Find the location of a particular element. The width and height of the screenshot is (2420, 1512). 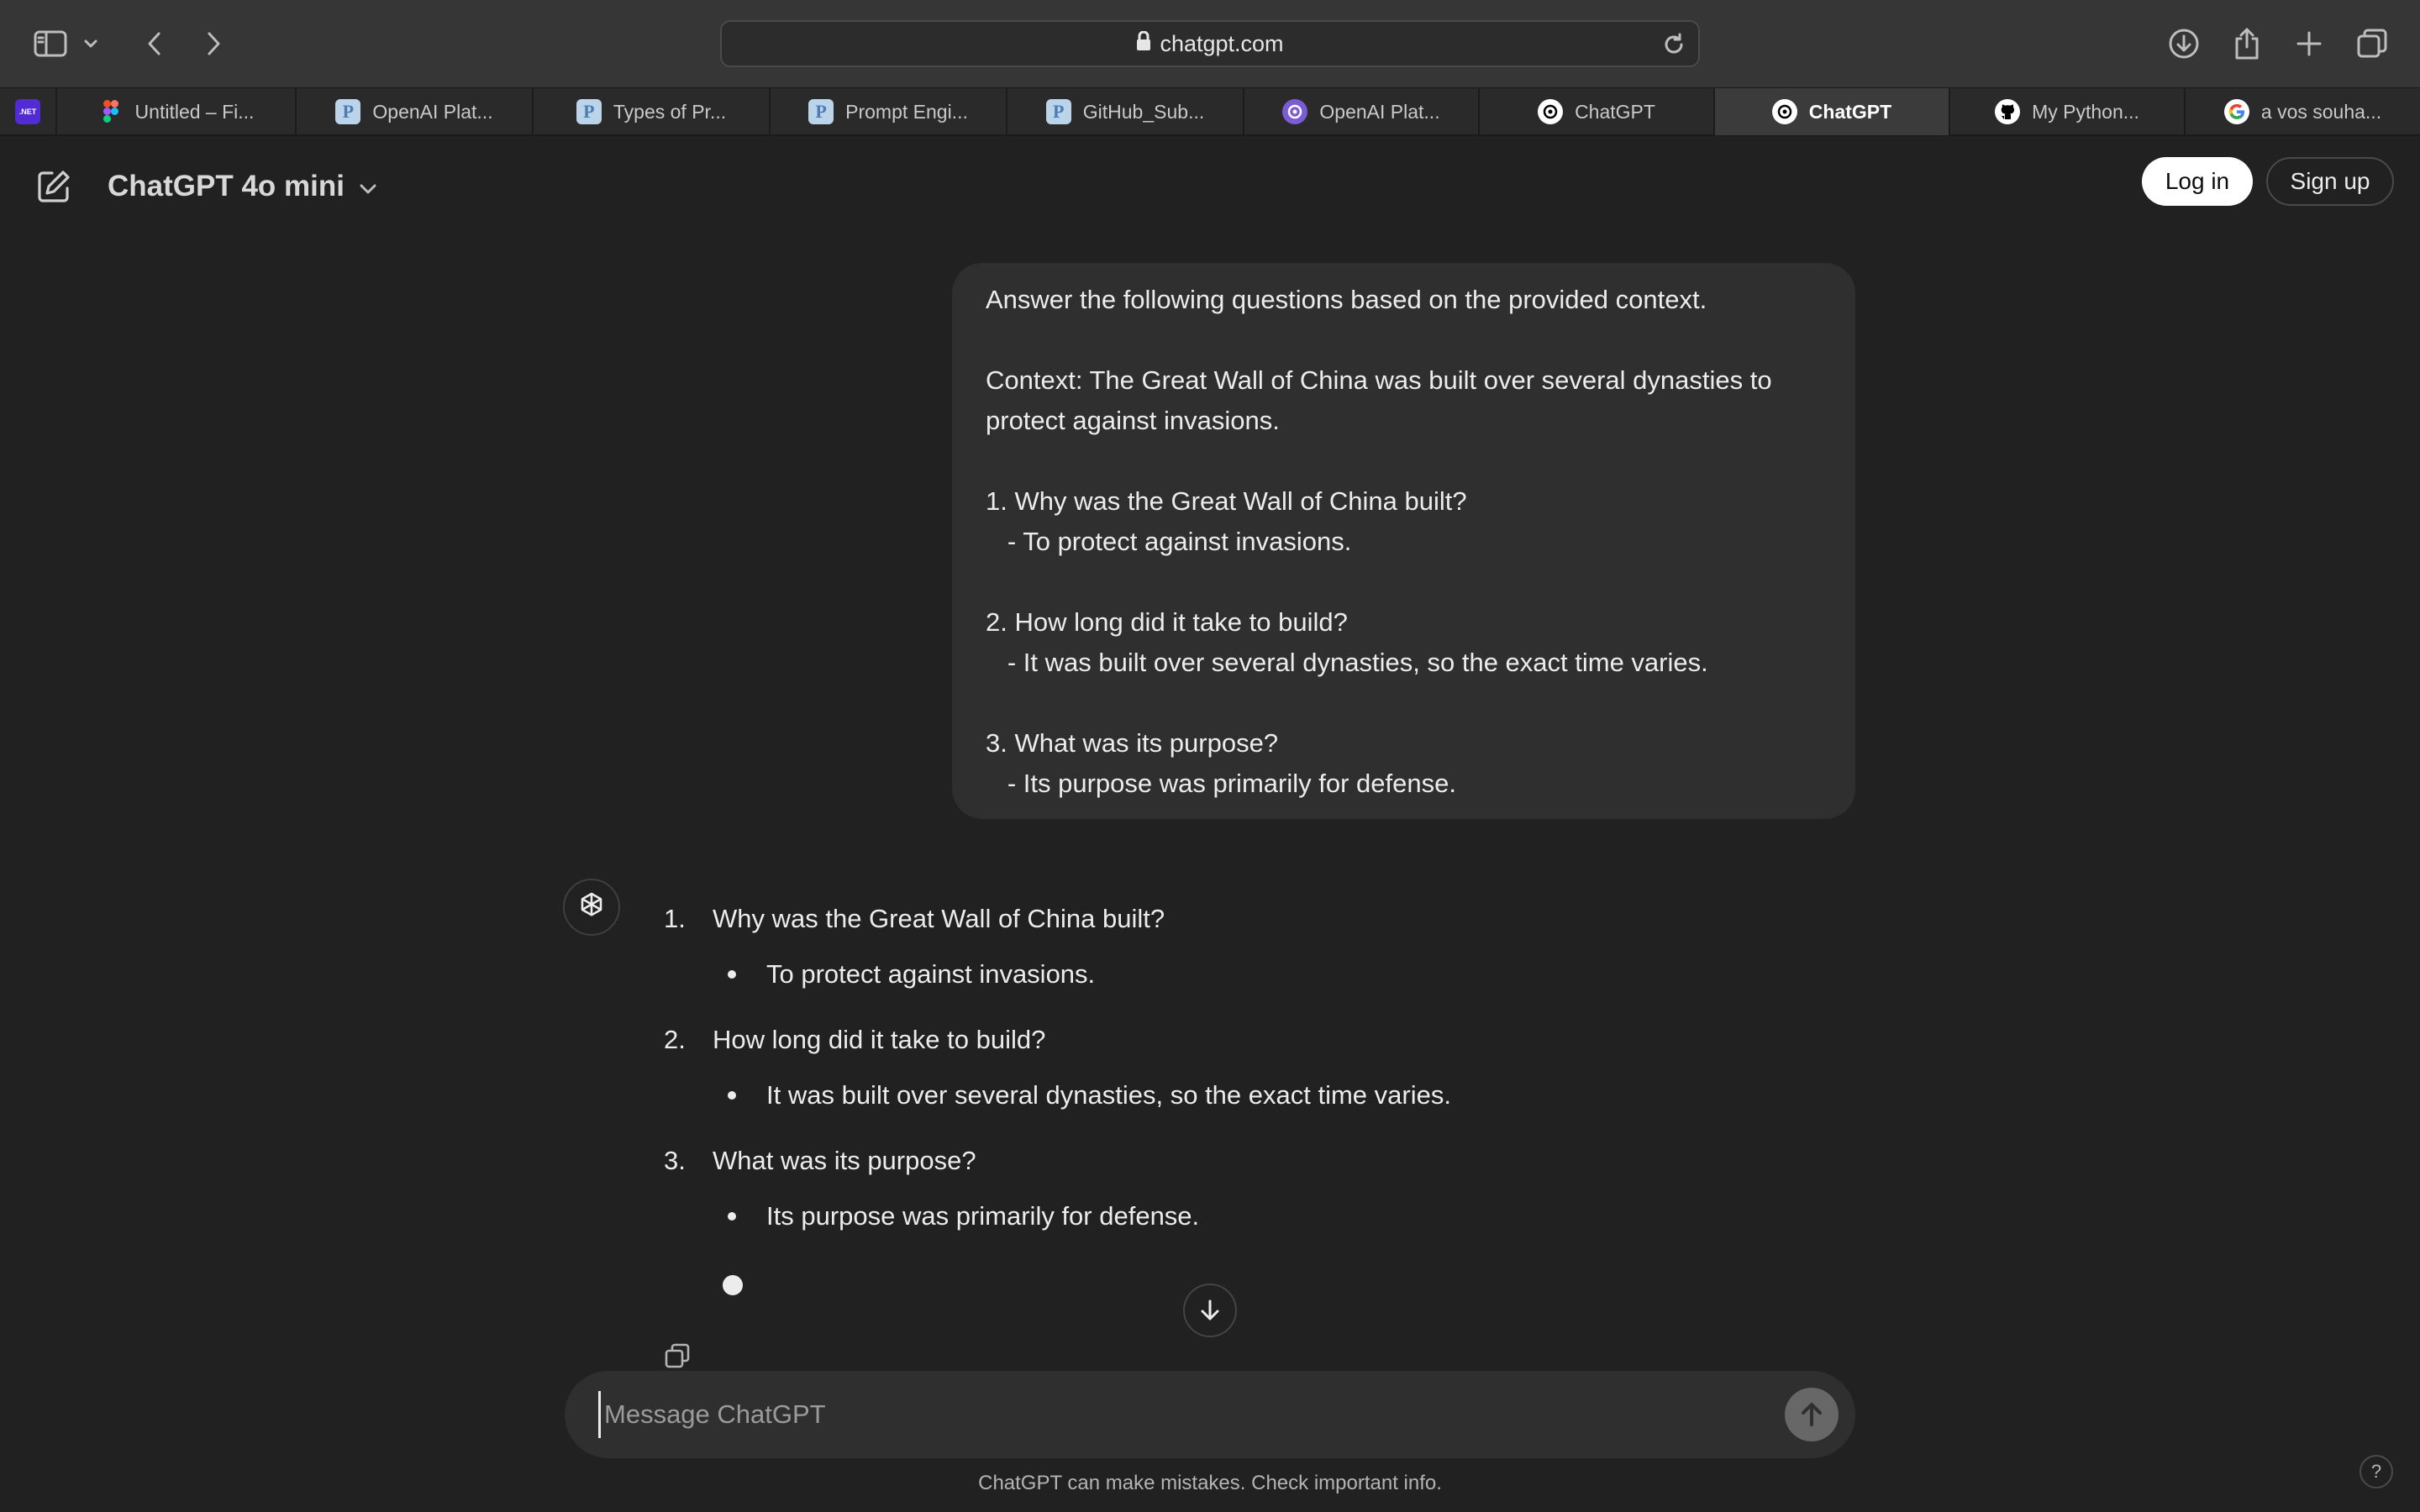

login-button: Log in is located at coordinates (2197, 181).